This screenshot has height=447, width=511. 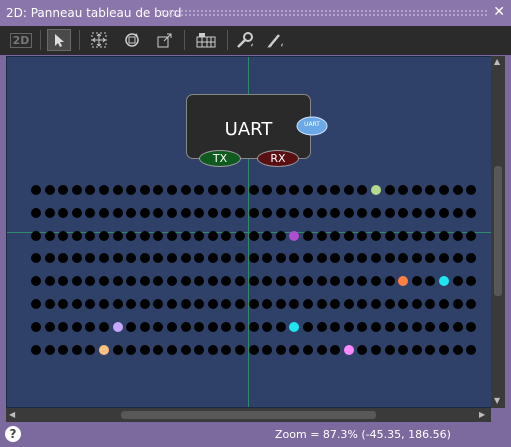 I want to click on scroll-up-arrow: ▲, so click(x=497, y=61).